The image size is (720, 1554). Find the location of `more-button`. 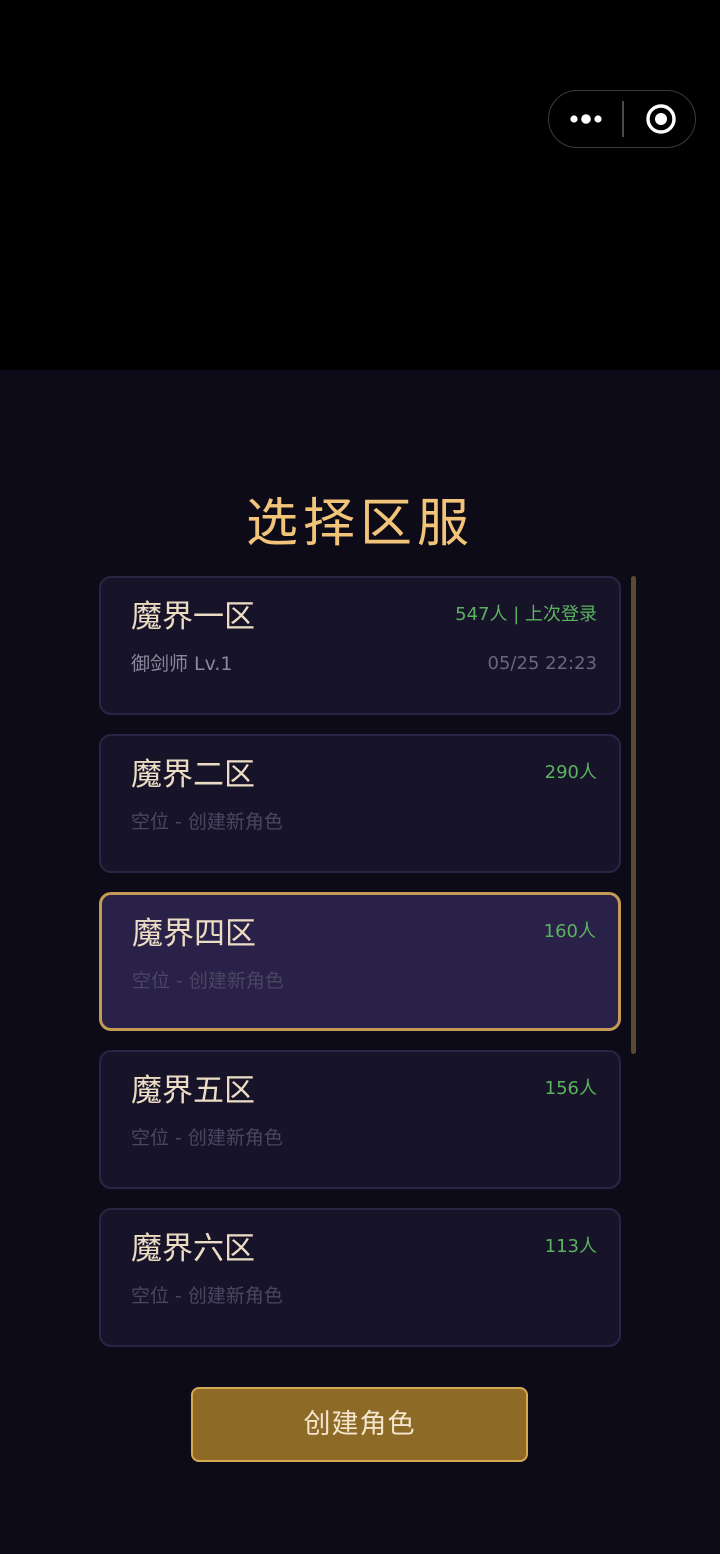

more-button is located at coordinates (586, 118).